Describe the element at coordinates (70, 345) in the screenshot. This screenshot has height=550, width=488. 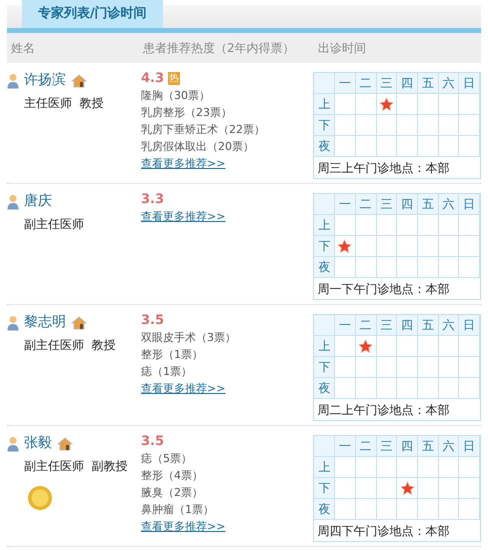
I see `doctor-title: 副主任医师 教授` at that location.